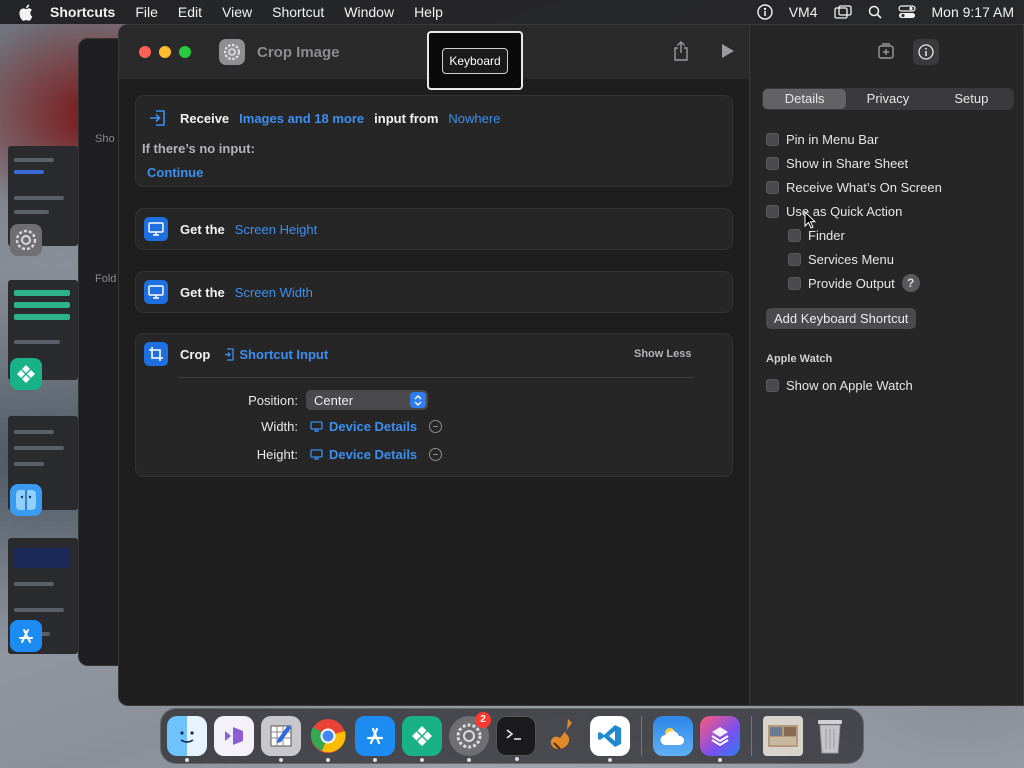 This screenshot has width=1024, height=768. What do you see at coordinates (373, 454) in the screenshot?
I see `height-value: Device Details` at bounding box center [373, 454].